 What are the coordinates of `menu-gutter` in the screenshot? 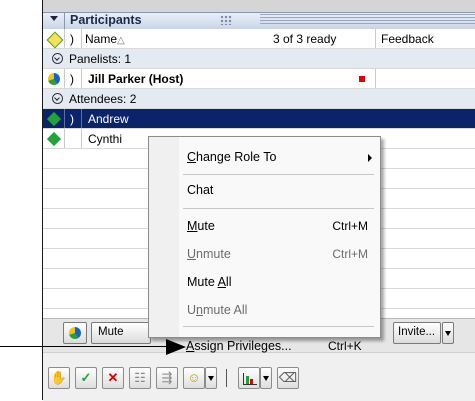 It's located at (164, 237).